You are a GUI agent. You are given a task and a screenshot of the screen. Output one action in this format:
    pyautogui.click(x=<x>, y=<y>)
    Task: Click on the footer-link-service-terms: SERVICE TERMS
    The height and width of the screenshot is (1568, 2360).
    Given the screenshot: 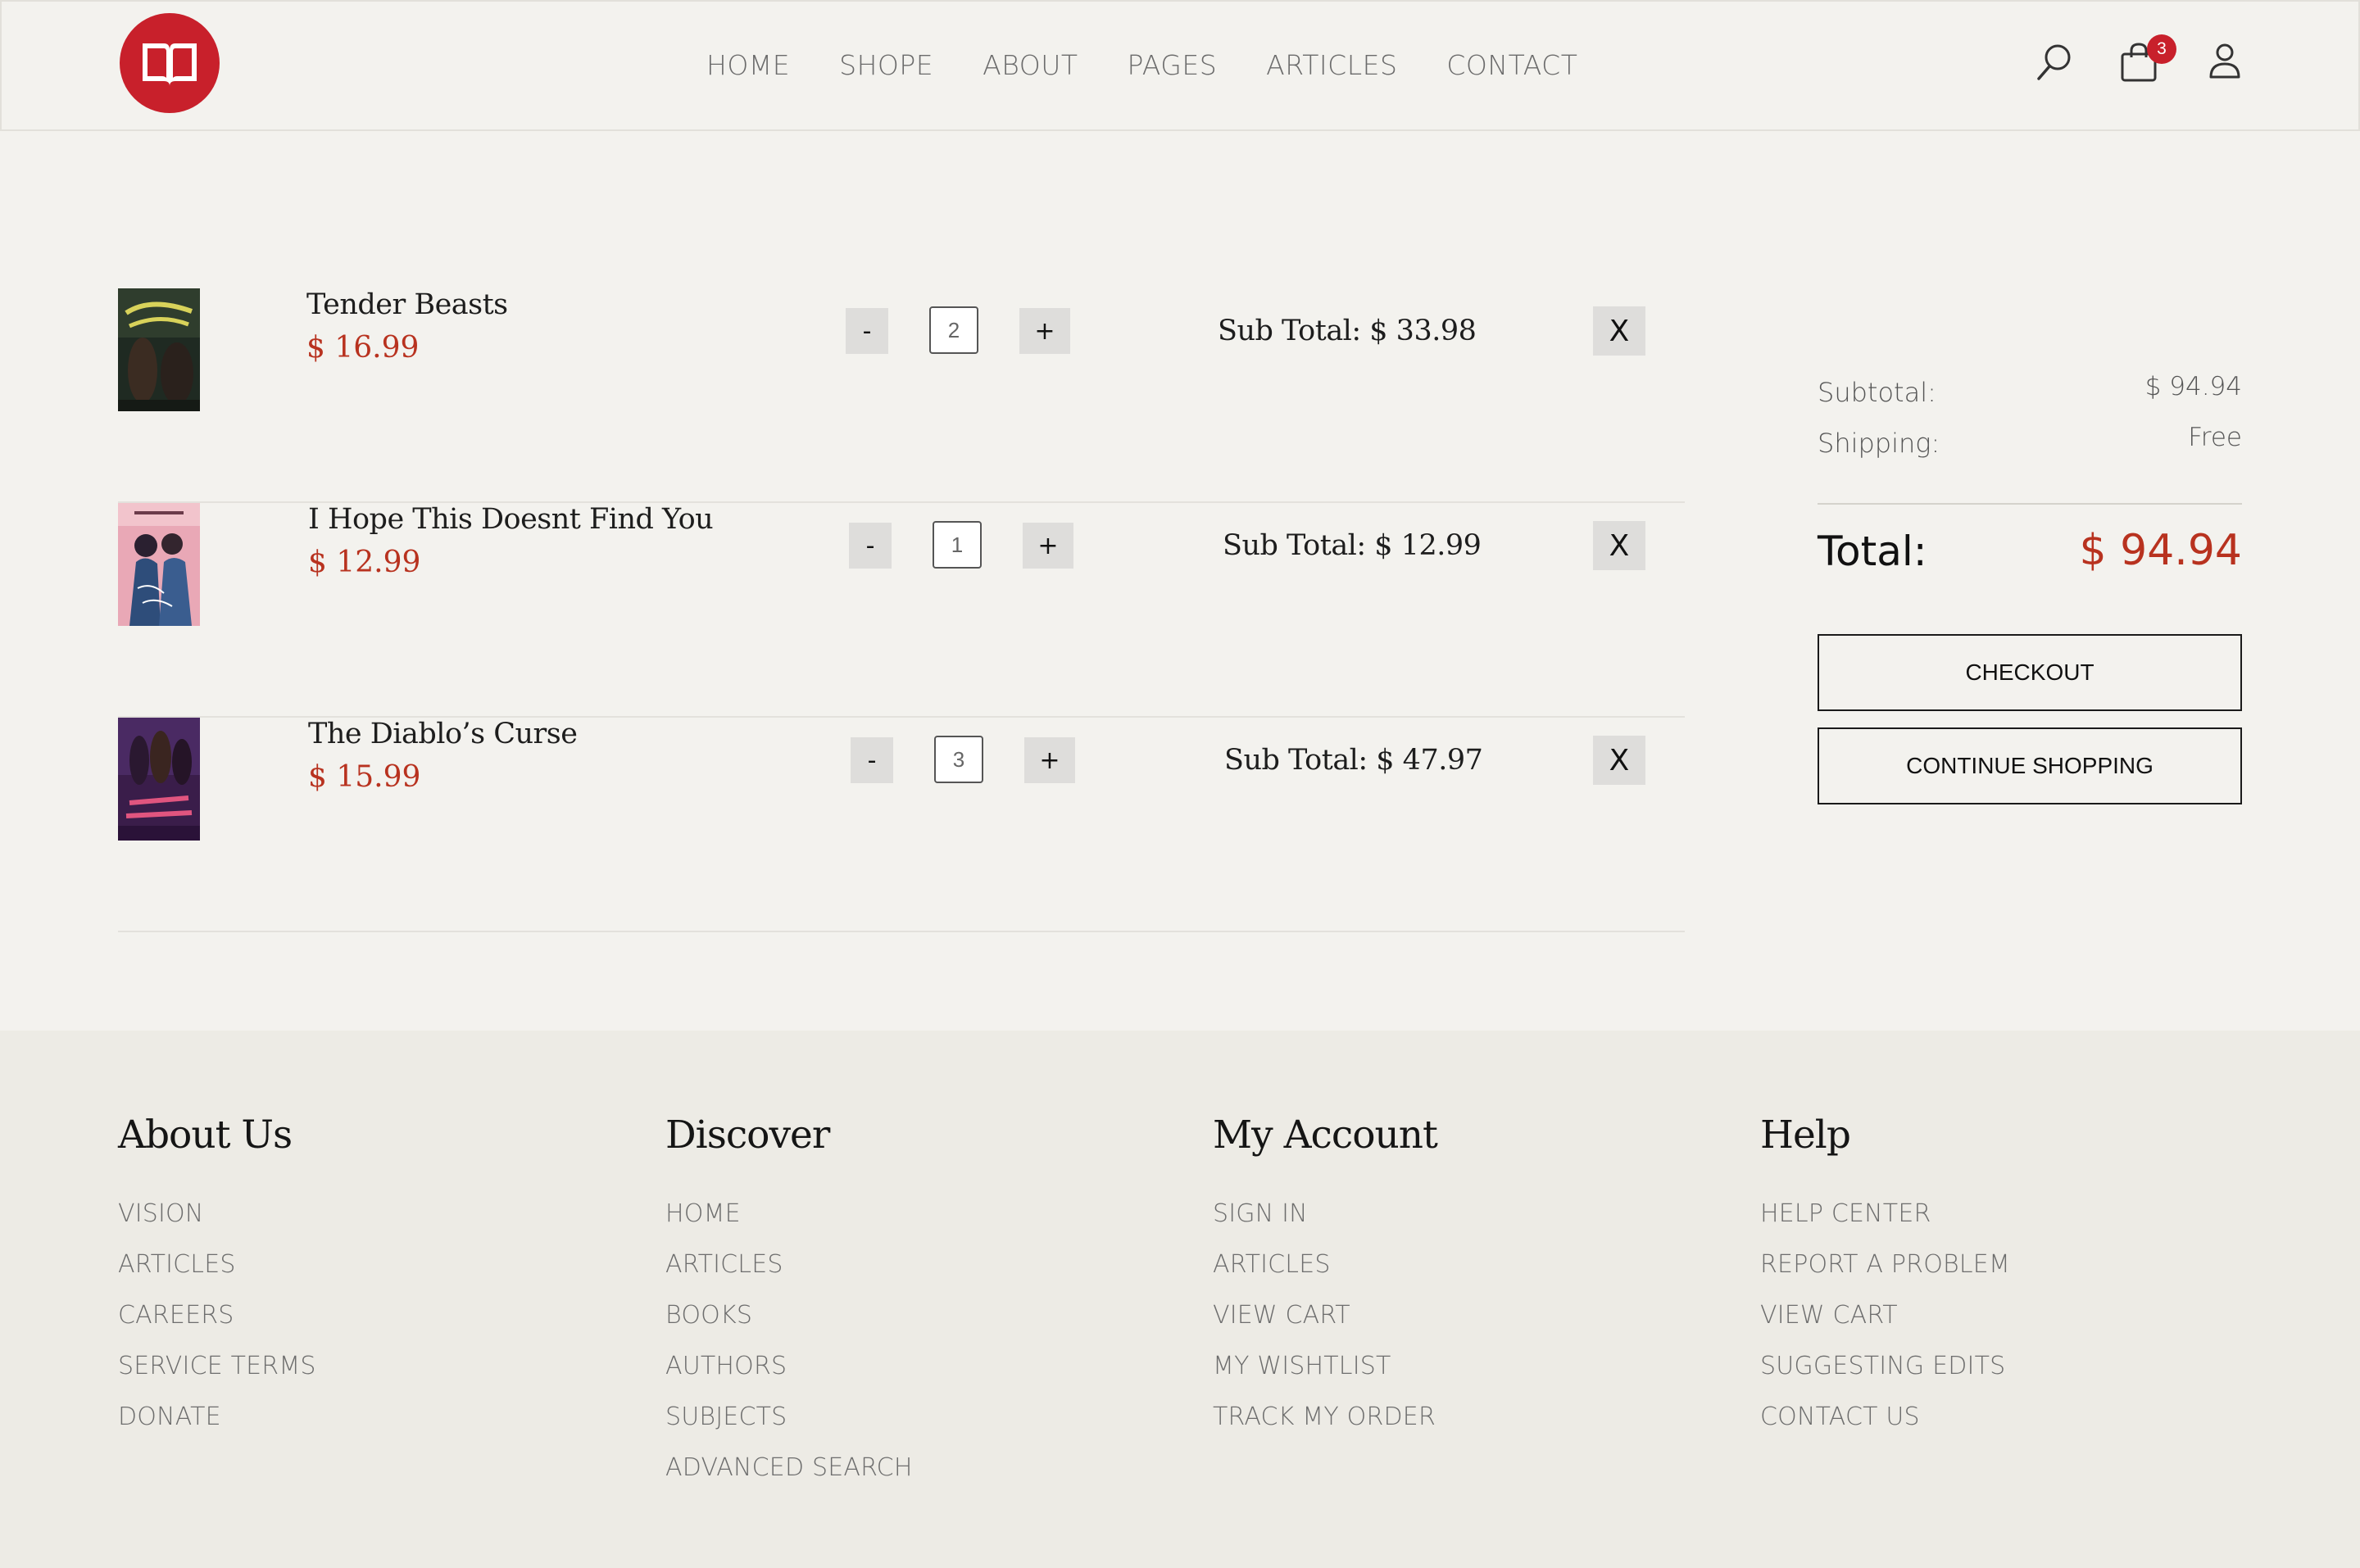 What is the action you would take?
    pyautogui.click(x=364, y=1366)
    